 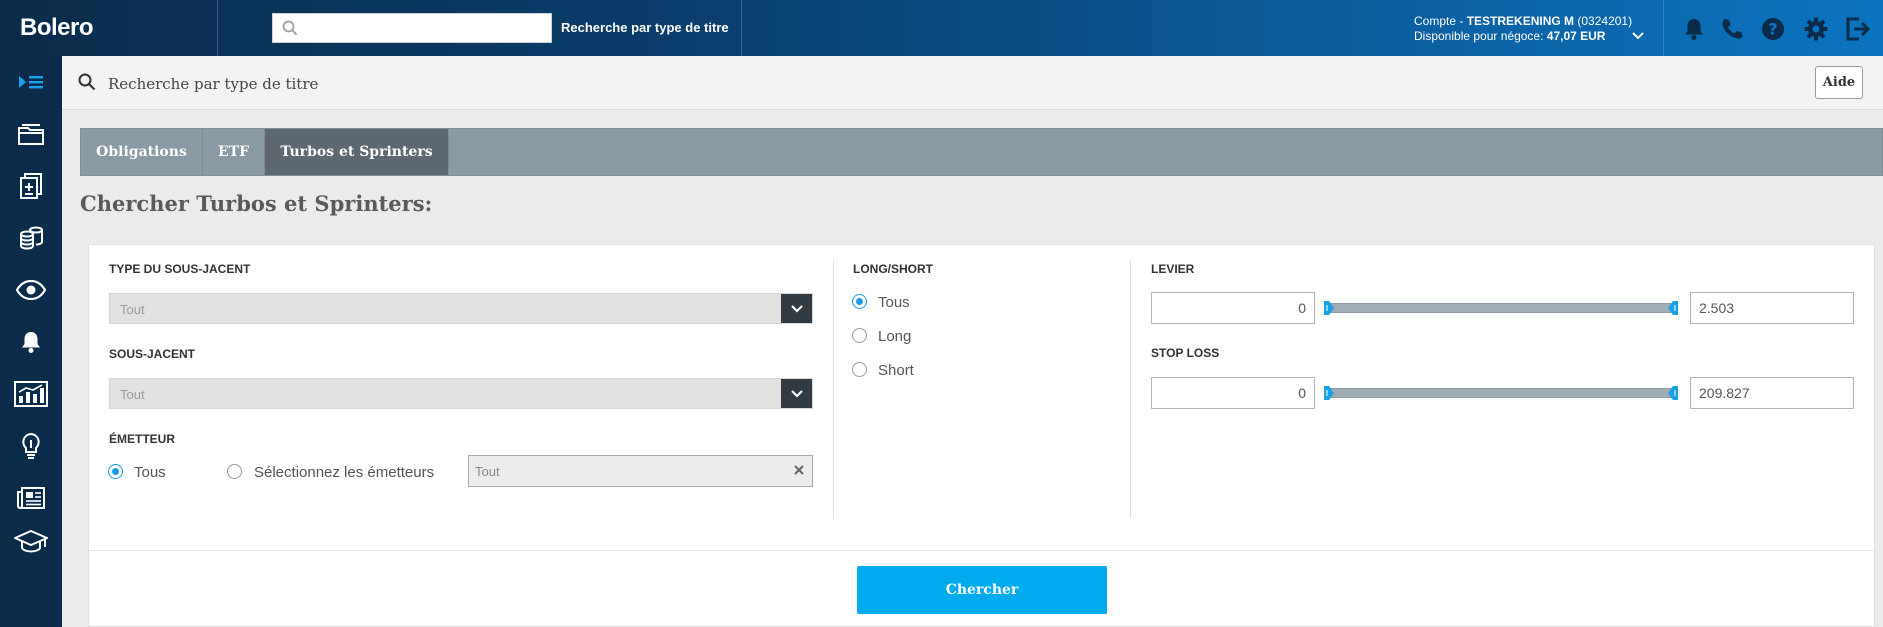 What do you see at coordinates (1673, 308) in the screenshot?
I see `leverage-max-handle` at bounding box center [1673, 308].